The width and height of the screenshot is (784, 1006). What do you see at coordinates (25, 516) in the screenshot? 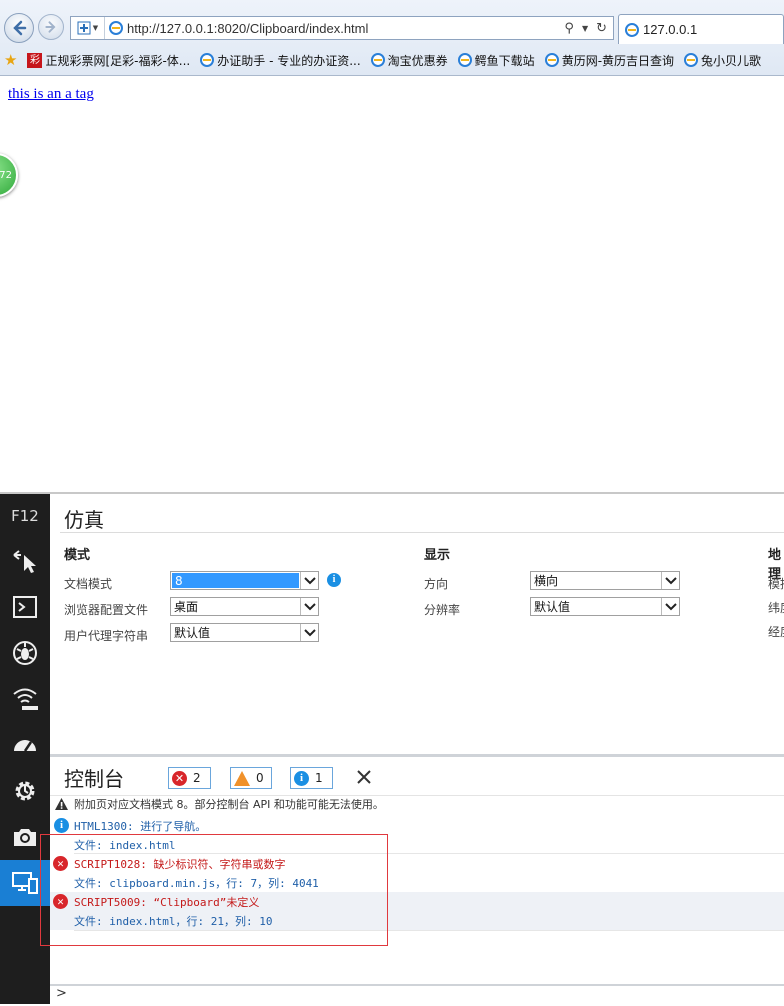
I see `devtools-label: F12` at bounding box center [25, 516].